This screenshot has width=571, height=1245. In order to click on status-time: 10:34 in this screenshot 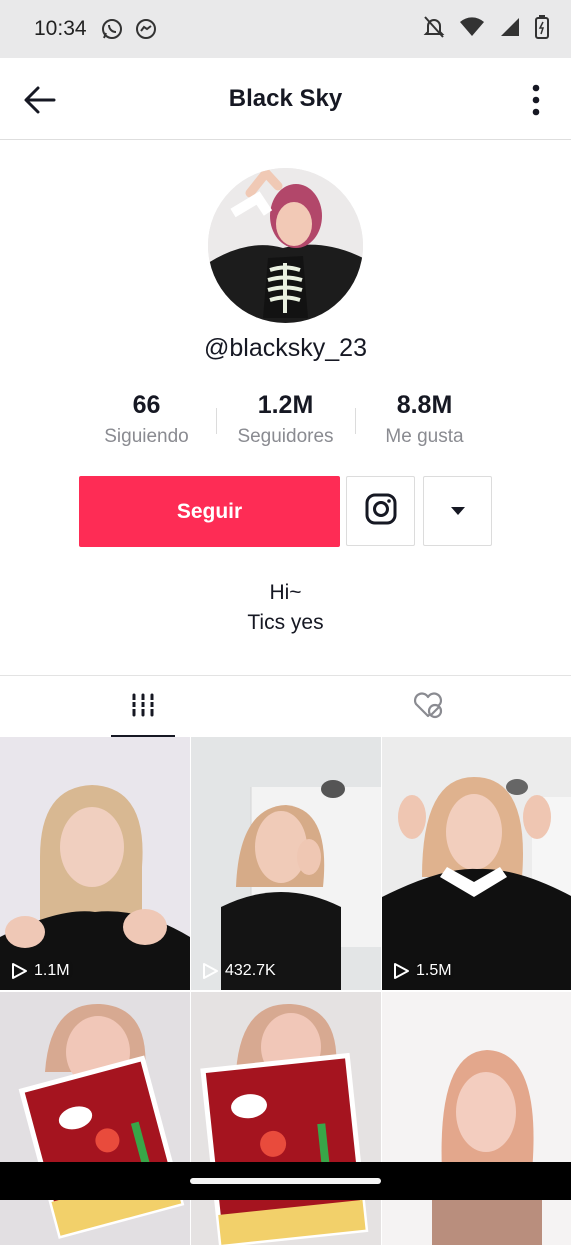, I will do `click(60, 29)`.